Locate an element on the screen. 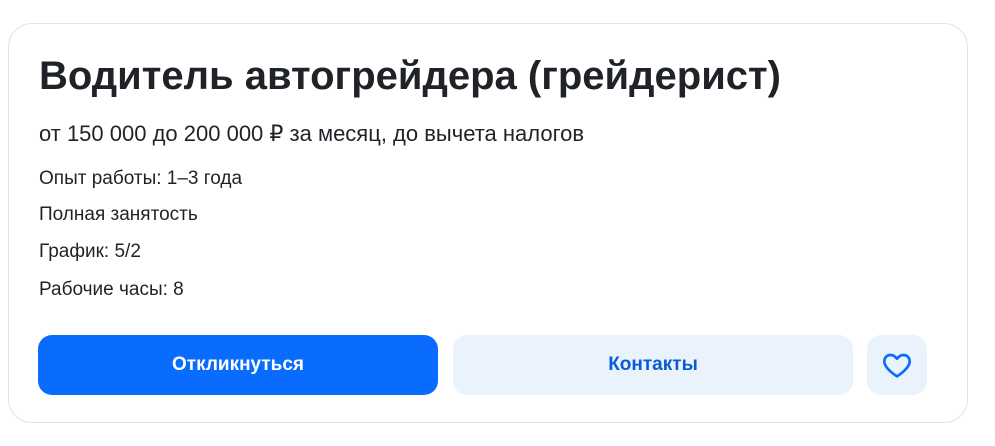 The height and width of the screenshot is (446, 995). respond-button-label: Откликнуться is located at coordinates (238, 364).